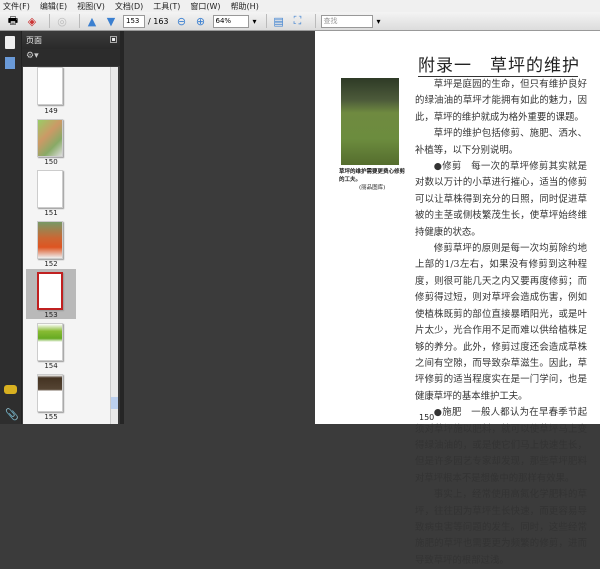 This screenshot has width=600, height=569. Describe the element at coordinates (205, 6) in the screenshot. I see `menu-window: 窗口(W)` at that location.